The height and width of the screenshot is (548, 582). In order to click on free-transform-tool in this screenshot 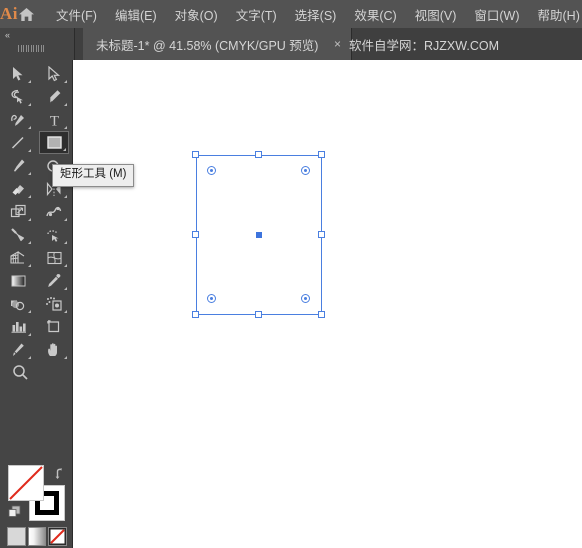, I will do `click(18, 234)`.